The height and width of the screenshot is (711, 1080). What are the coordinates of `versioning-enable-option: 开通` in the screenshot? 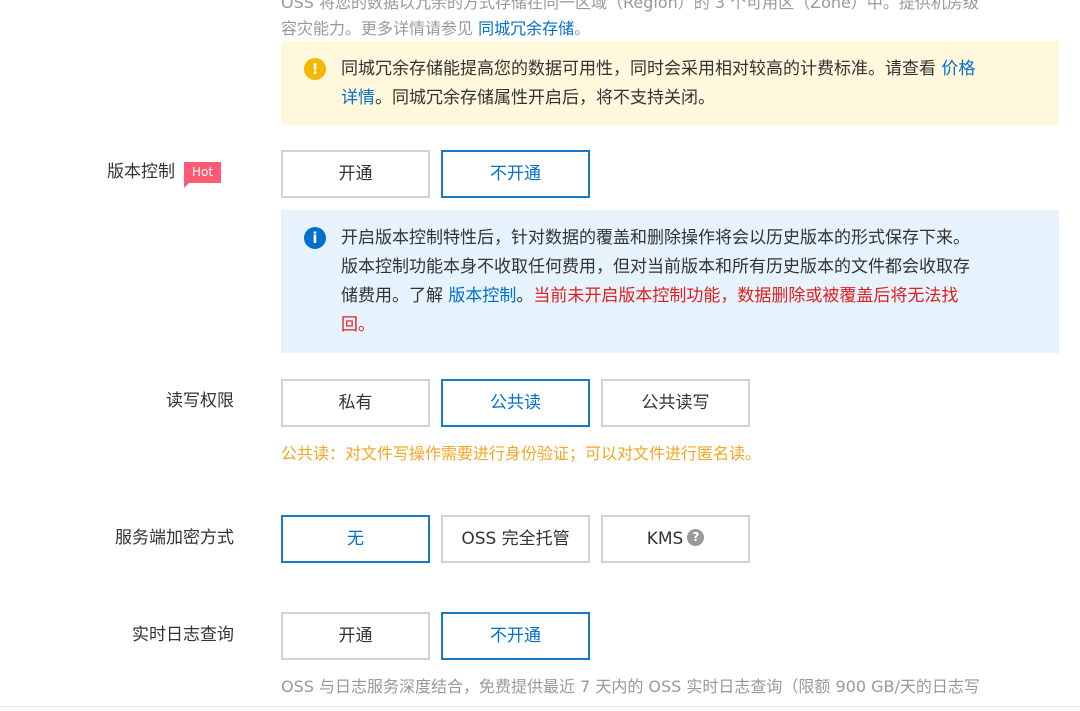 It's located at (355, 174).